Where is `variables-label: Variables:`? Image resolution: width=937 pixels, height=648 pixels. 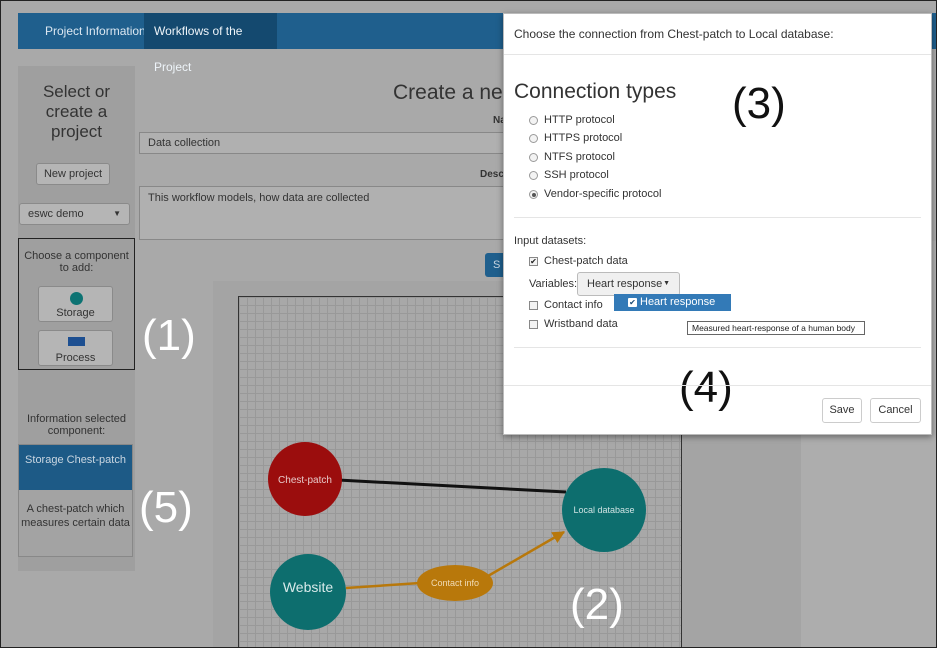
variables-label: Variables: is located at coordinates (553, 284).